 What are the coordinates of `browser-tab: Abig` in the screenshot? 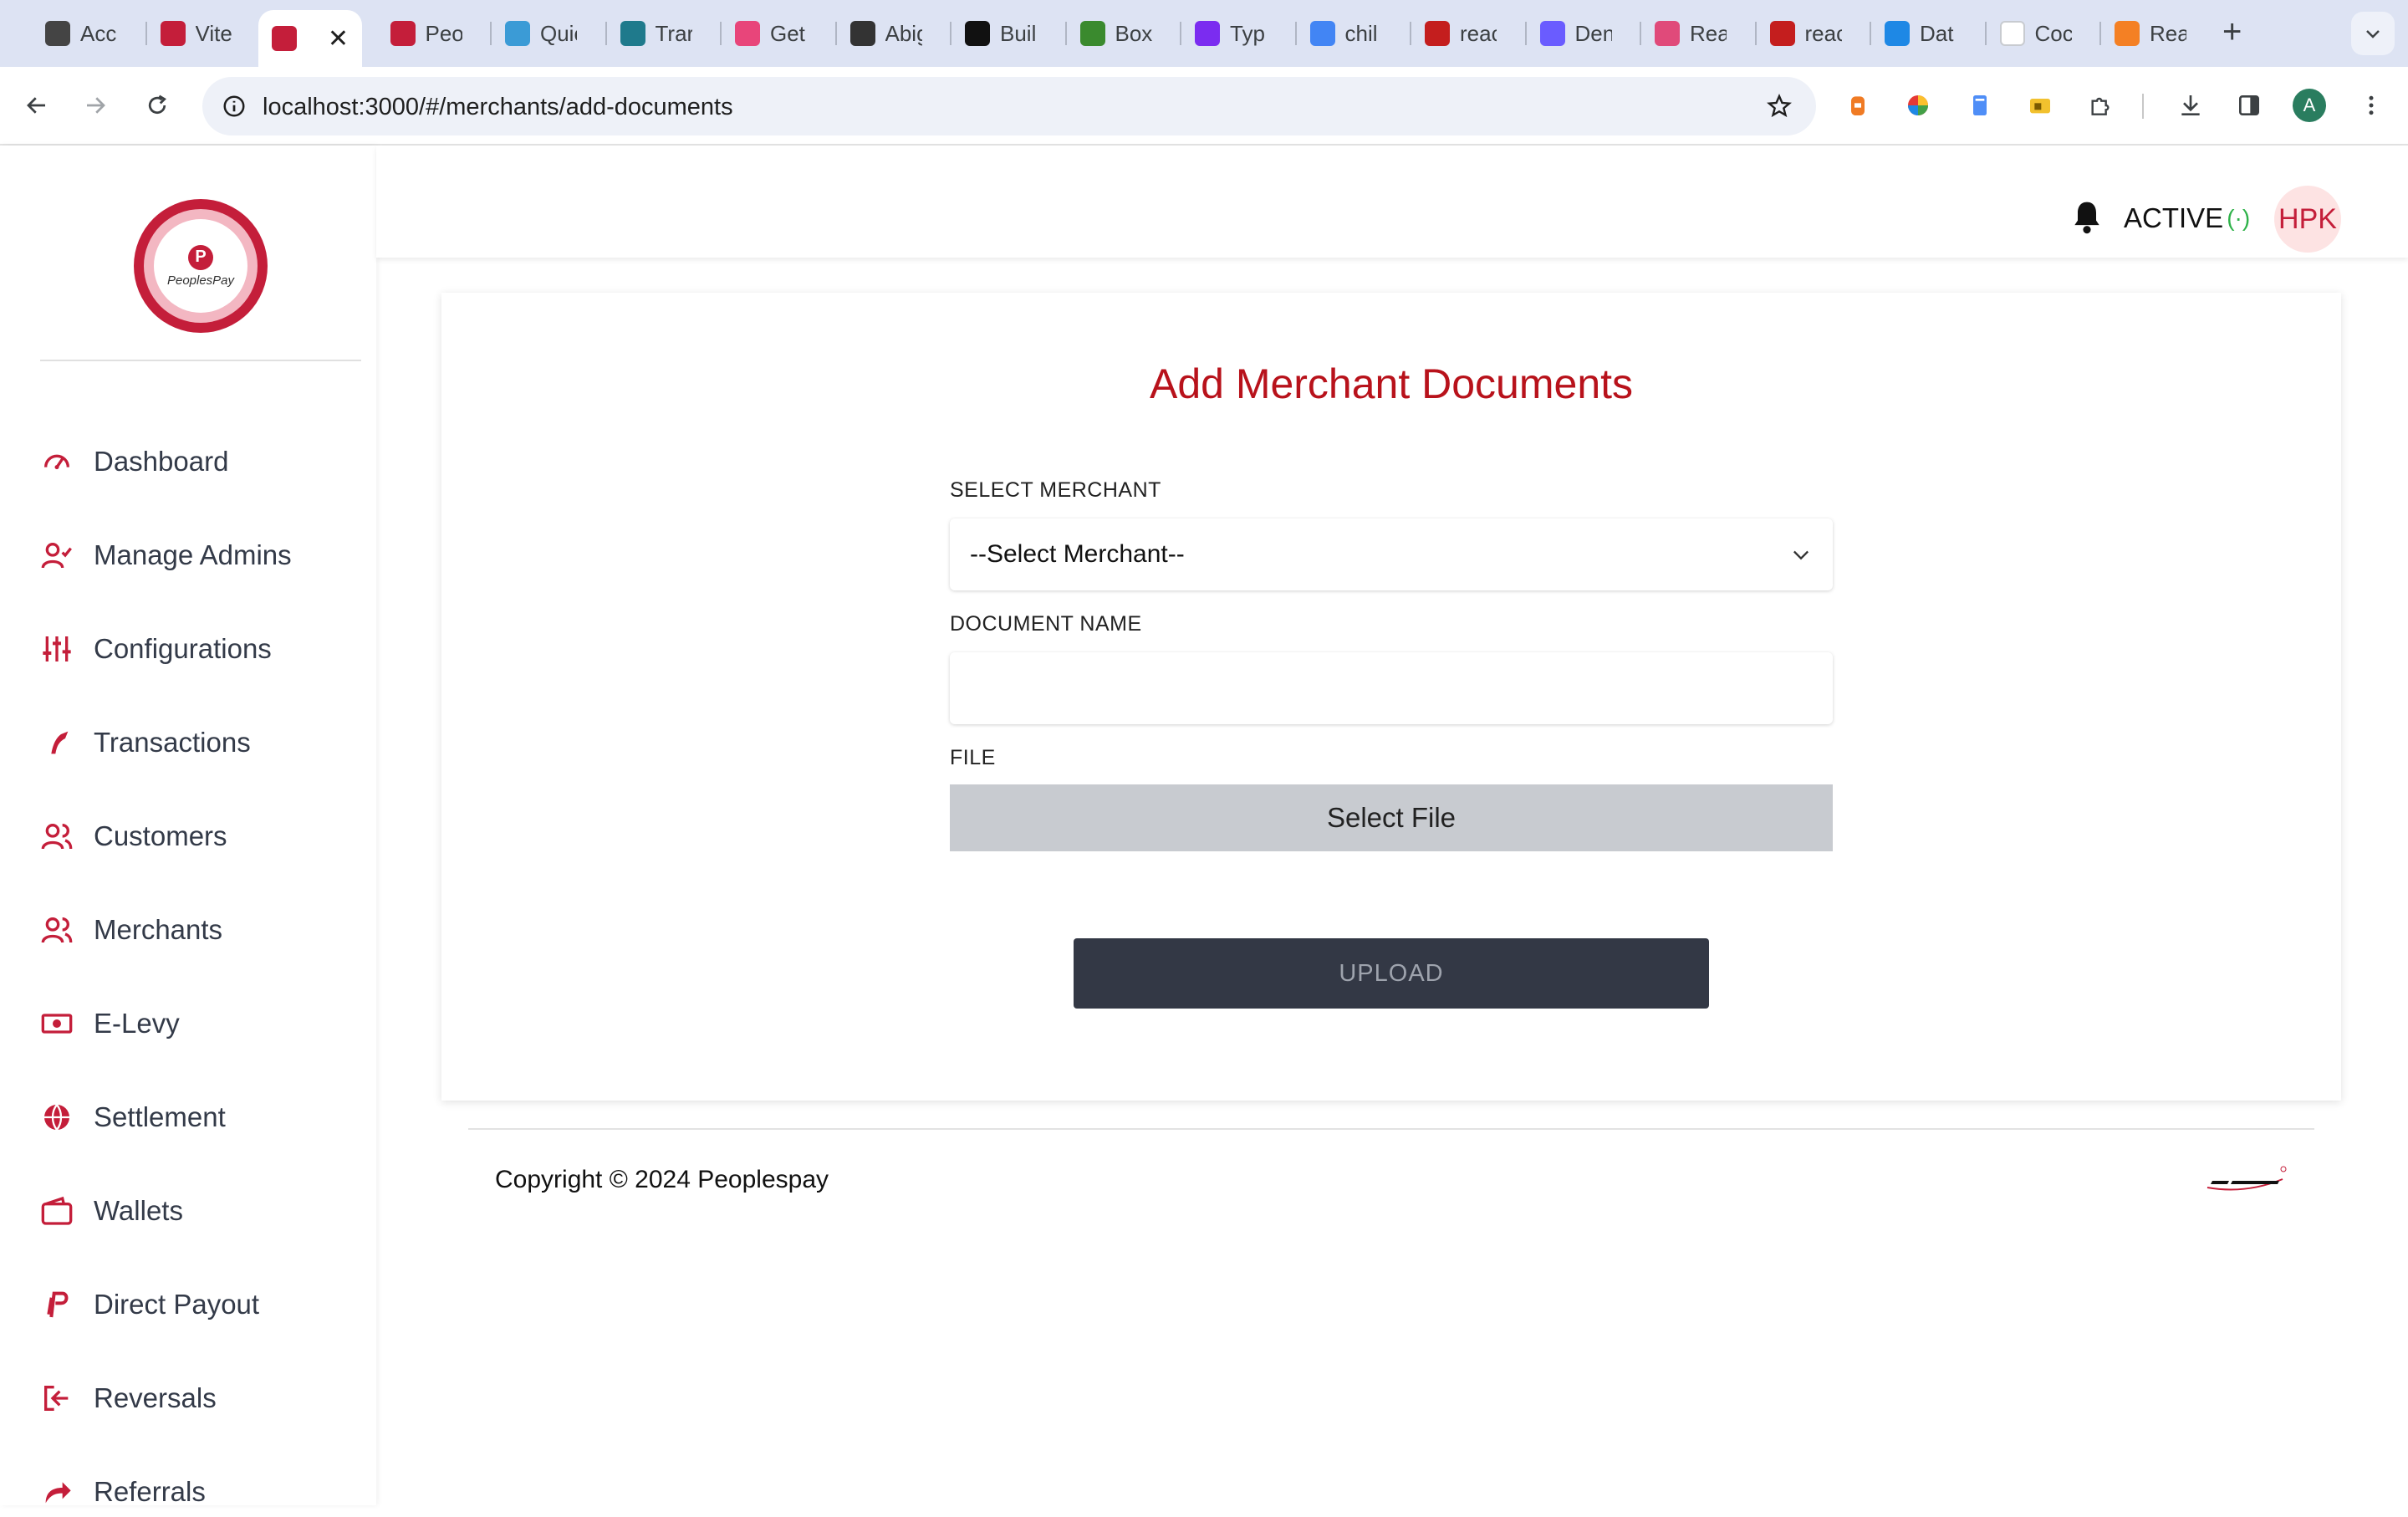 It's located at (887, 33).